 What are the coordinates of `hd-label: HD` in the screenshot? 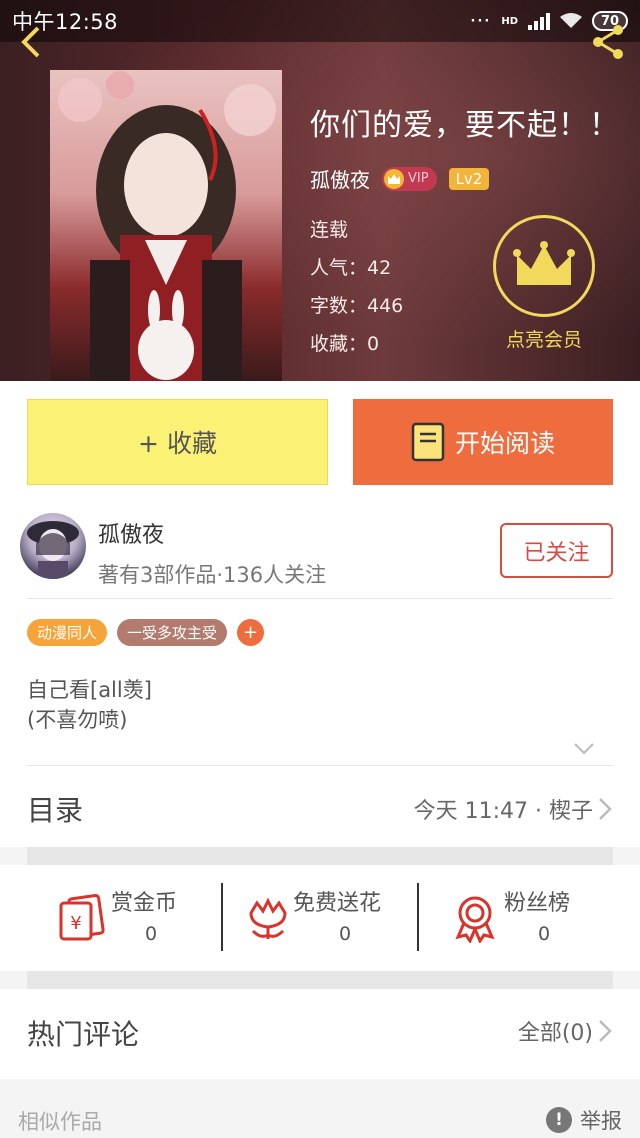 It's located at (509, 21).